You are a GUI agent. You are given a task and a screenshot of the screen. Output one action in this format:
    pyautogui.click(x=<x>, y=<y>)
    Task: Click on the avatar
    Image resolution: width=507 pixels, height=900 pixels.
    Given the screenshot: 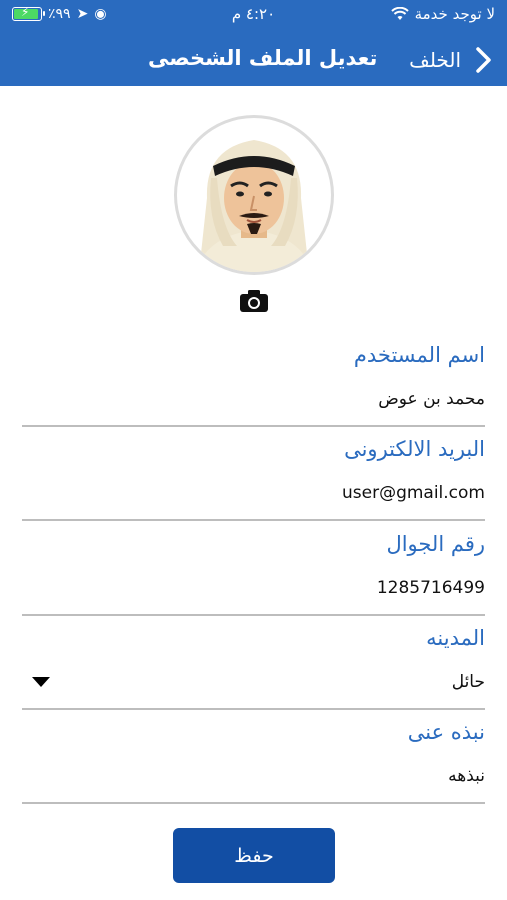 What is the action you would take?
    pyautogui.click(x=254, y=195)
    